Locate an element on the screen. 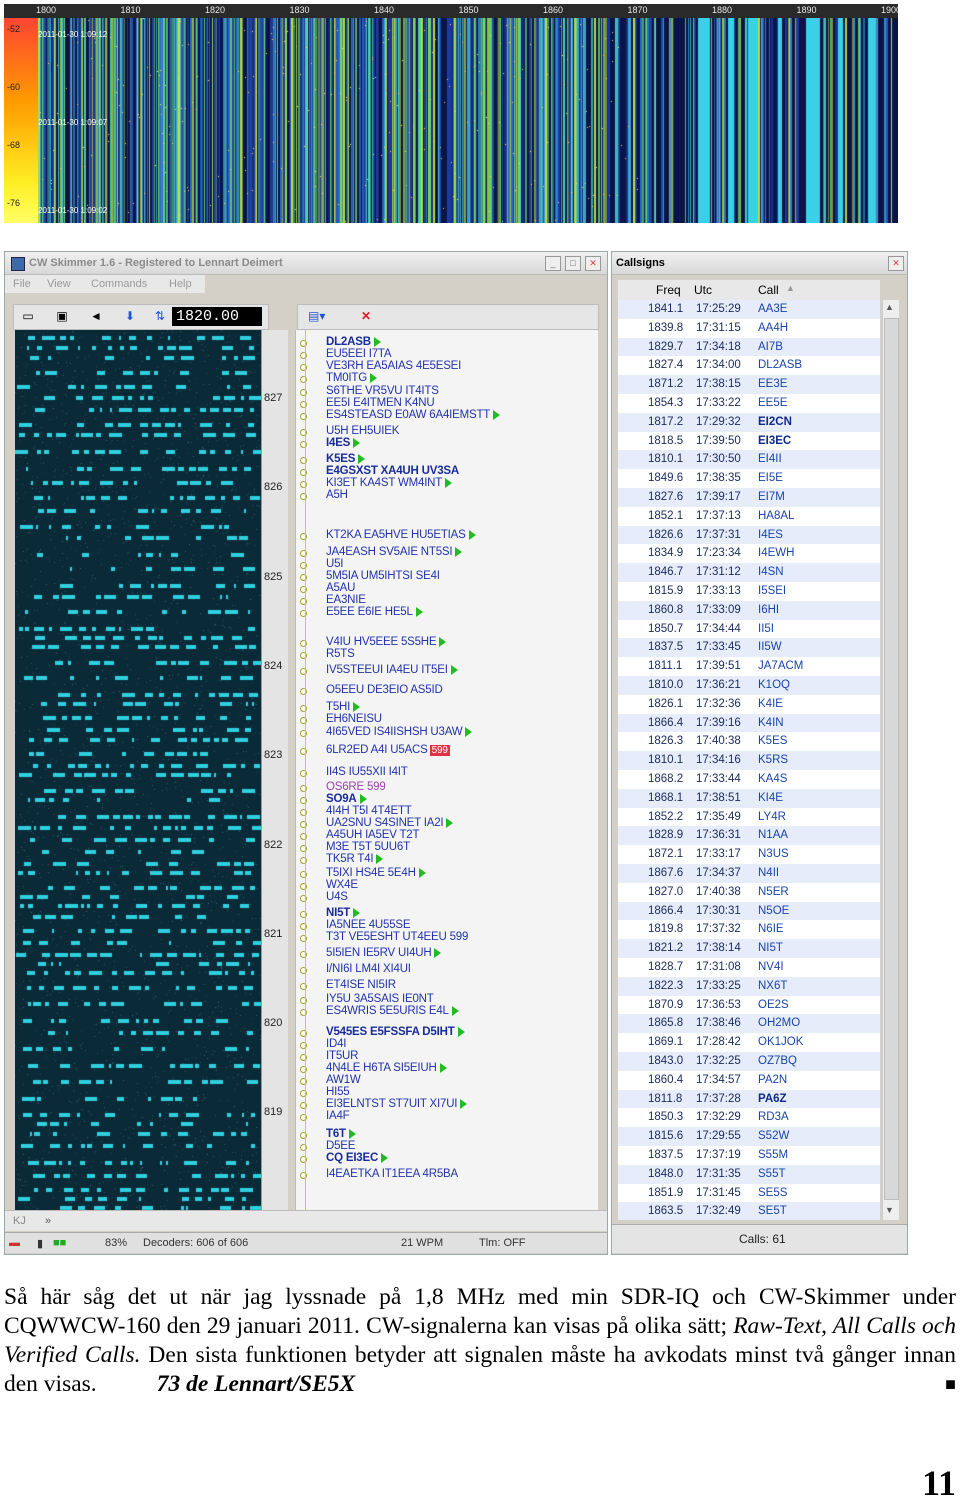 The image size is (960, 1504). decode-line: ES4WRIS 5E5URIS E4L is located at coordinates (392, 1011).